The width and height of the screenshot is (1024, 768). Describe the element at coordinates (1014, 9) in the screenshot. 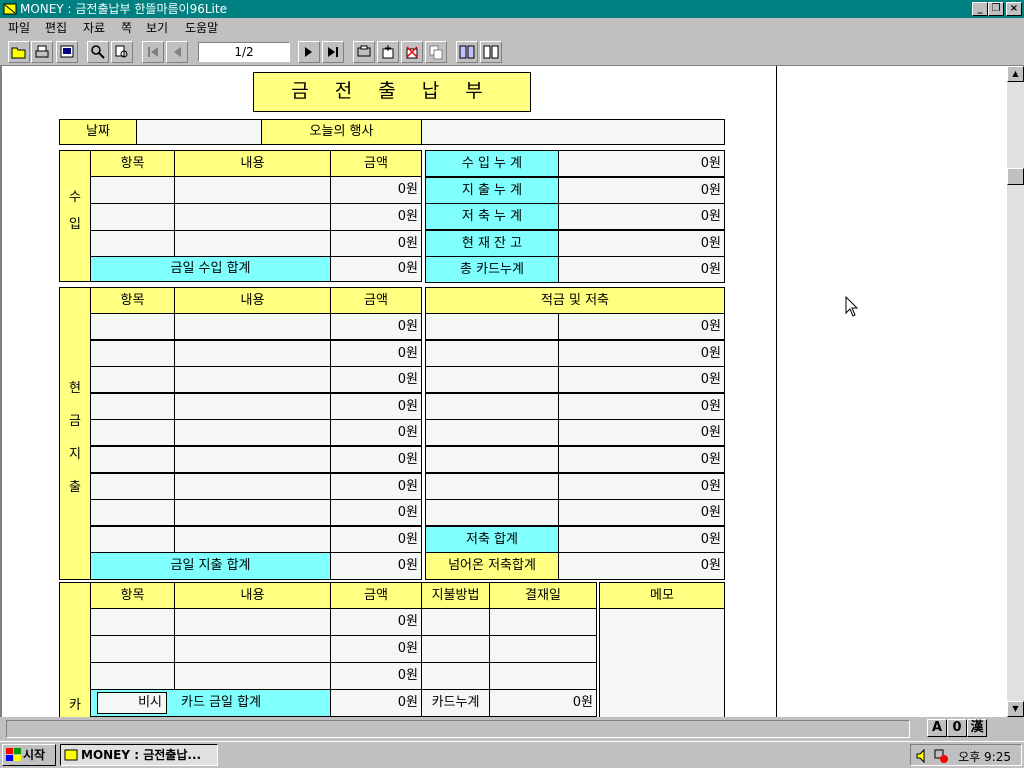

I see `close-button: ×` at that location.